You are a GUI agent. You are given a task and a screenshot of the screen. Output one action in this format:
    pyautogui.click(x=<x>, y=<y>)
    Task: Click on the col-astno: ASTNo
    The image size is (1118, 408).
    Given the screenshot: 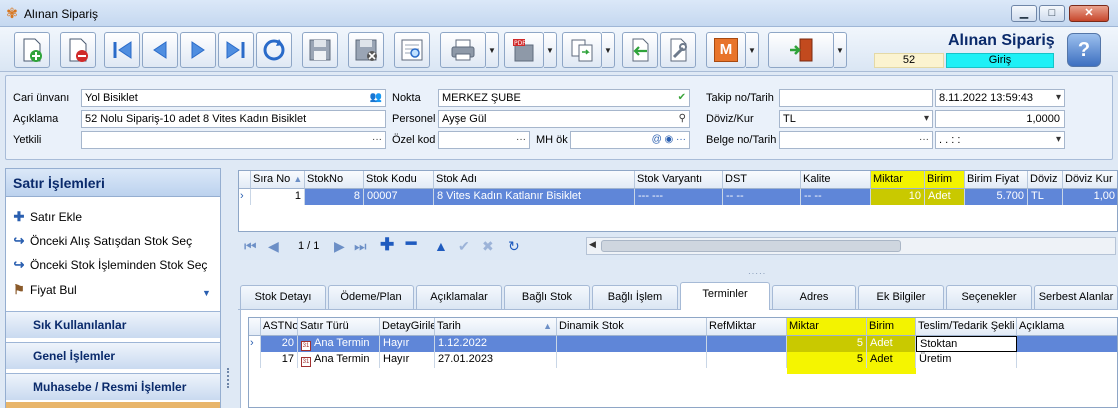 What is the action you would take?
    pyautogui.click(x=279, y=327)
    